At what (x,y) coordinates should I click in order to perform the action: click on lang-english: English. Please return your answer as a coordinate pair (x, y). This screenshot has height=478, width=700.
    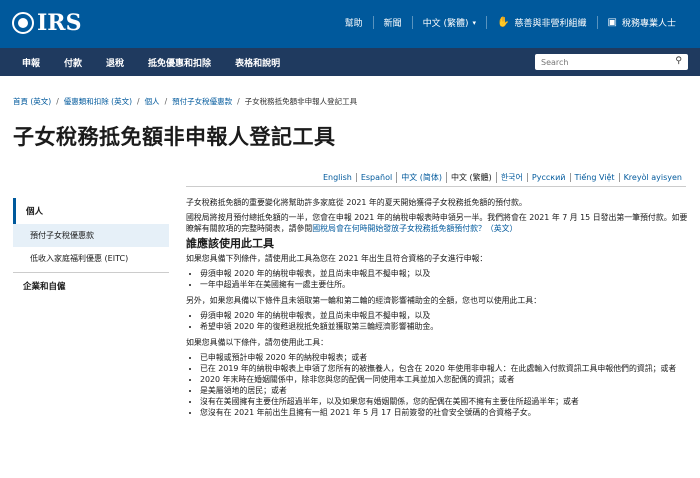
    Looking at the image, I should click on (337, 177).